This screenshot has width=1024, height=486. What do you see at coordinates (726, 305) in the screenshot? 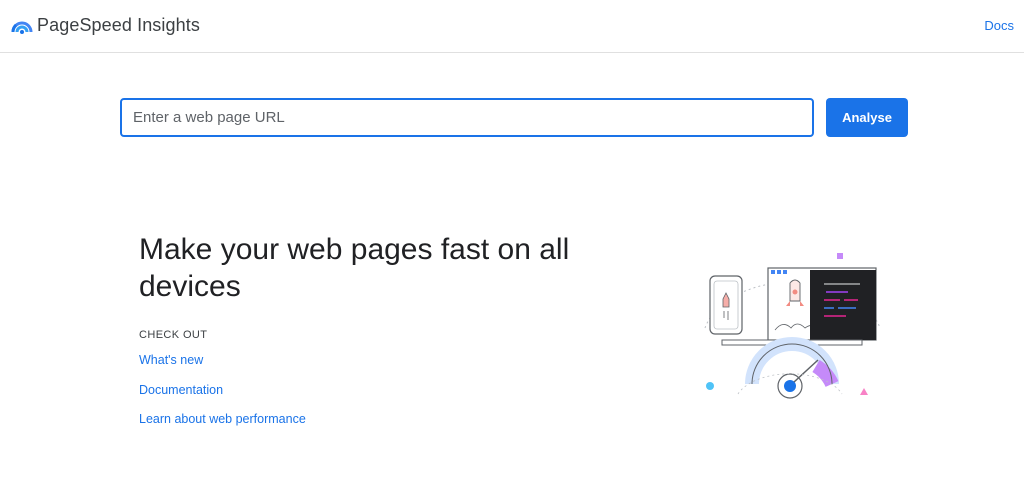
I see `phone-shape` at bounding box center [726, 305].